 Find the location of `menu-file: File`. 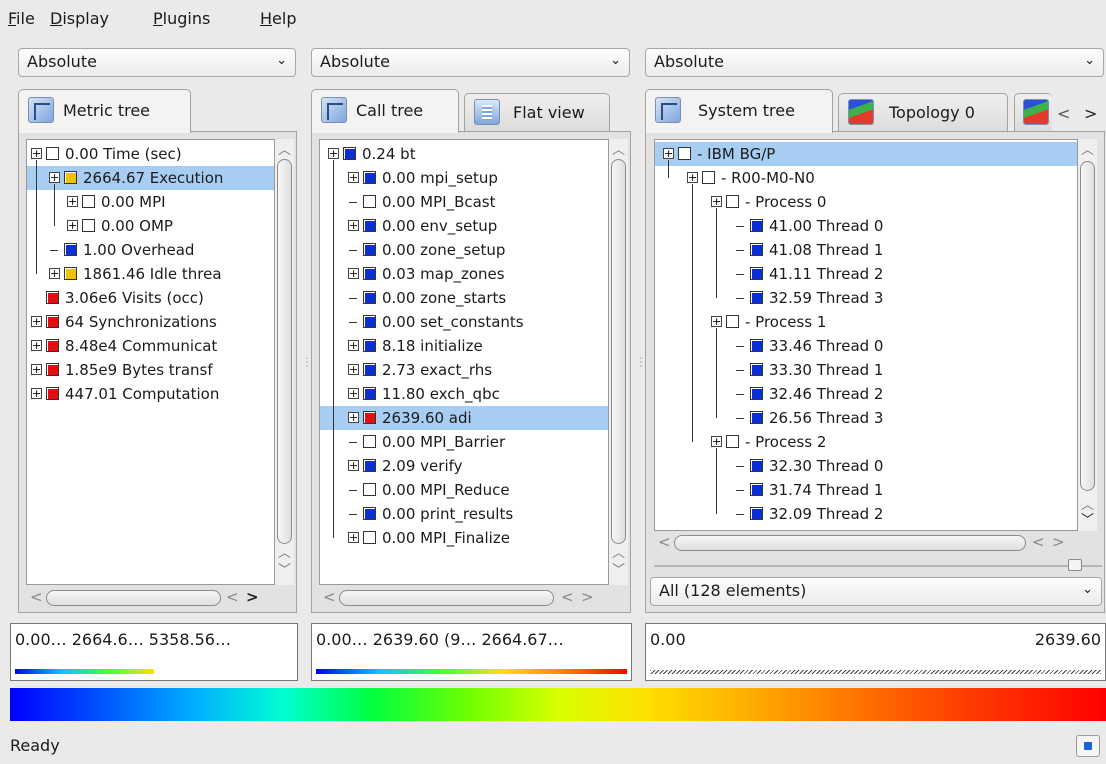

menu-file: File is located at coordinates (21, 18).